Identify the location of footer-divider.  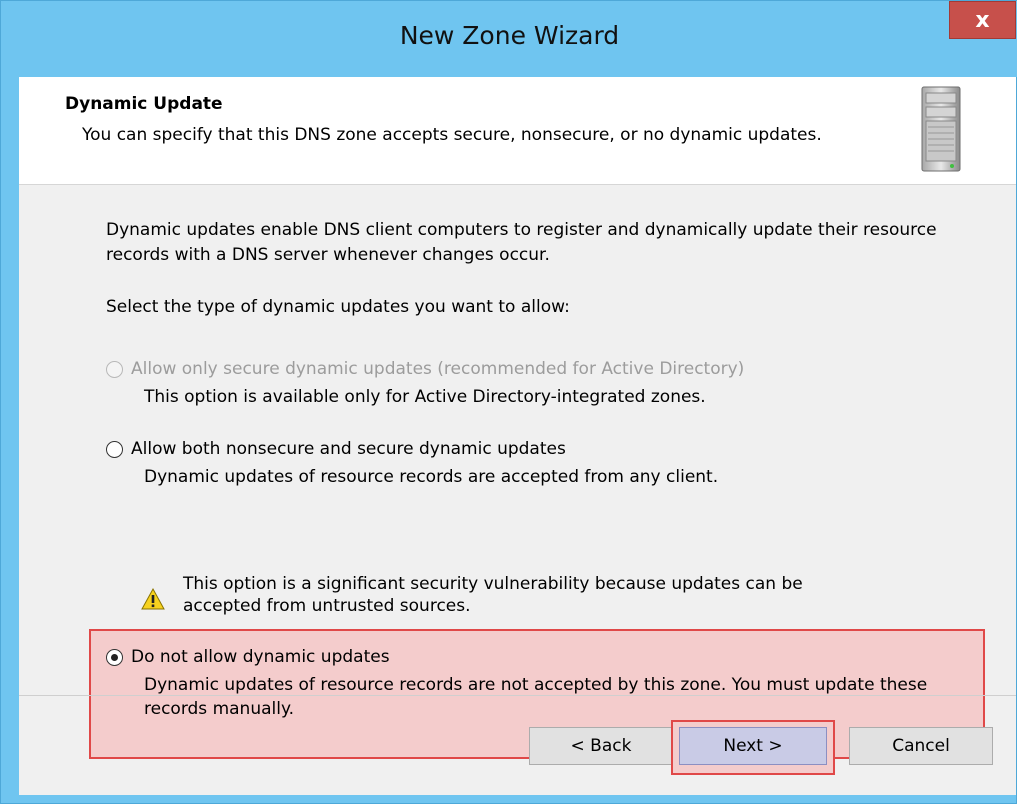
(517, 695).